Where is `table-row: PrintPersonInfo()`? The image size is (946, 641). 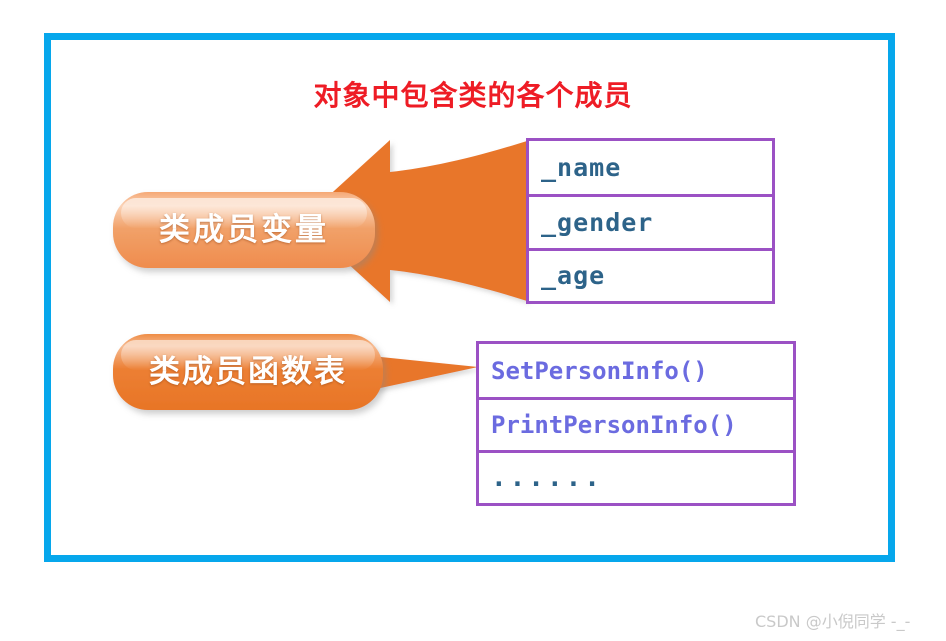 table-row: PrintPersonInfo() is located at coordinates (636, 423).